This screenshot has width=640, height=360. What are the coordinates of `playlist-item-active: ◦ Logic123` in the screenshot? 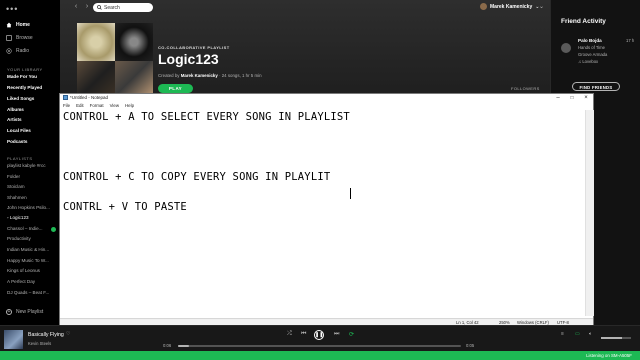 It's located at (31, 217).